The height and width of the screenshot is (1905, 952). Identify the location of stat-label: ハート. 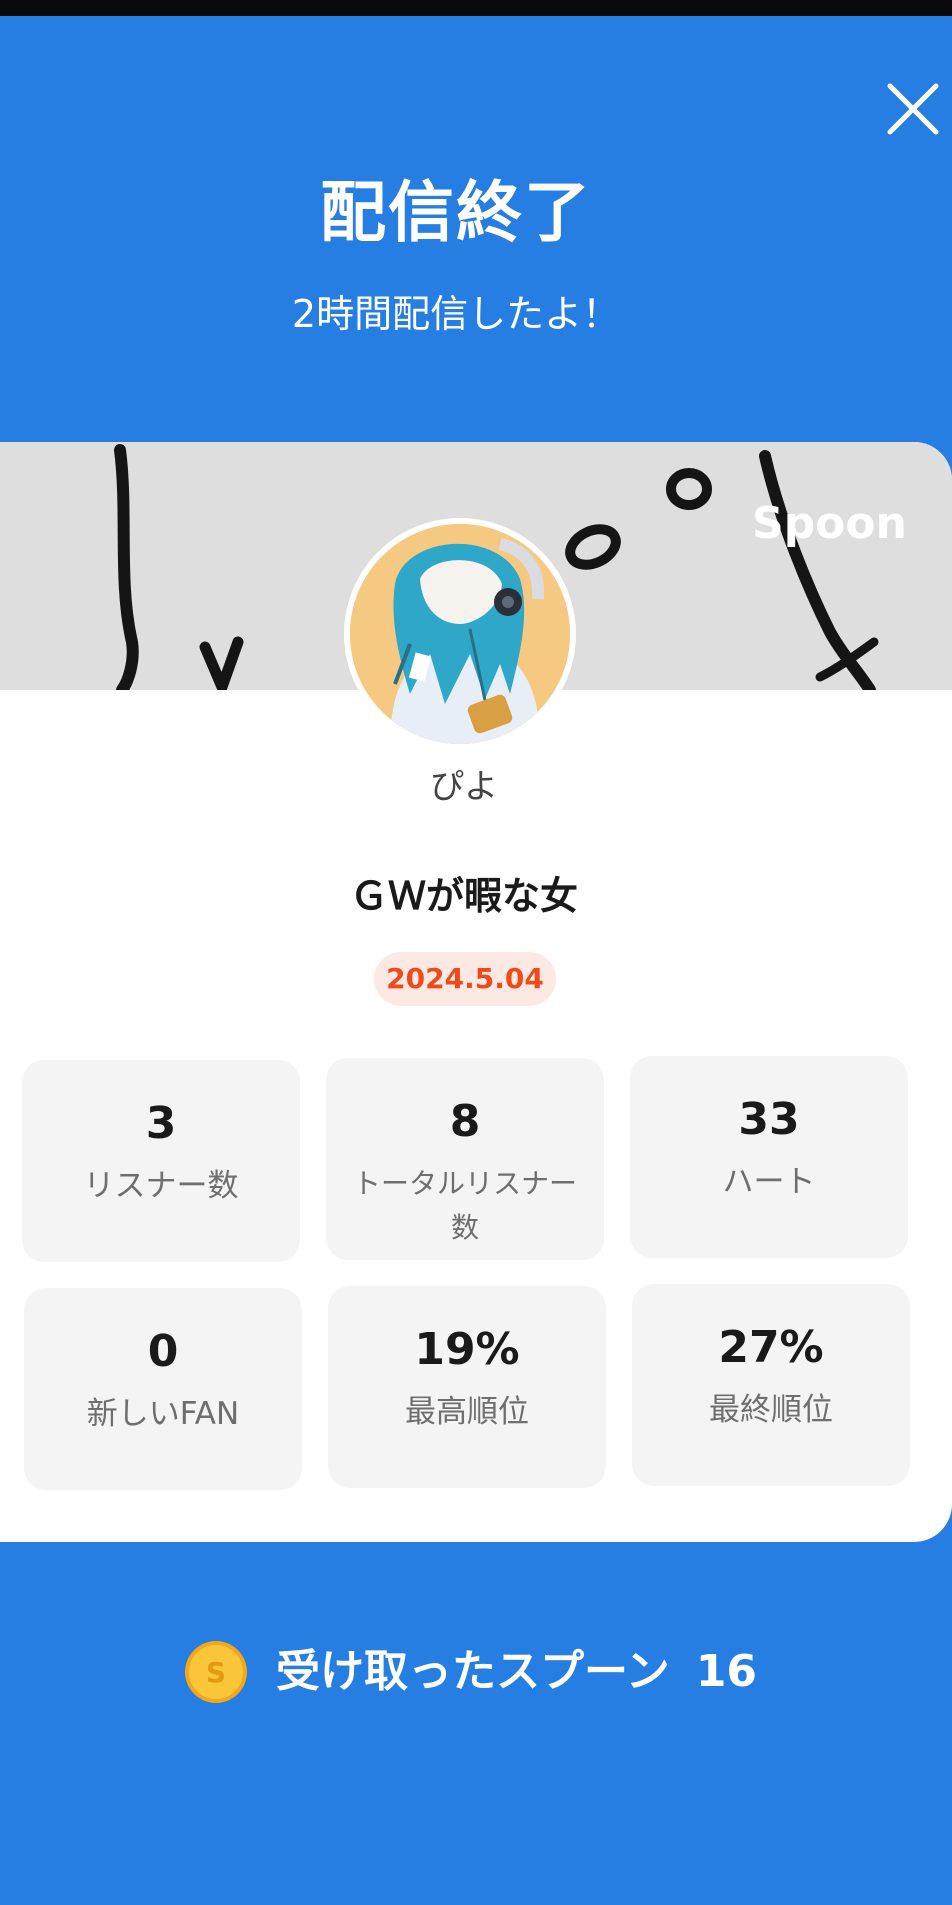
(769, 1182).